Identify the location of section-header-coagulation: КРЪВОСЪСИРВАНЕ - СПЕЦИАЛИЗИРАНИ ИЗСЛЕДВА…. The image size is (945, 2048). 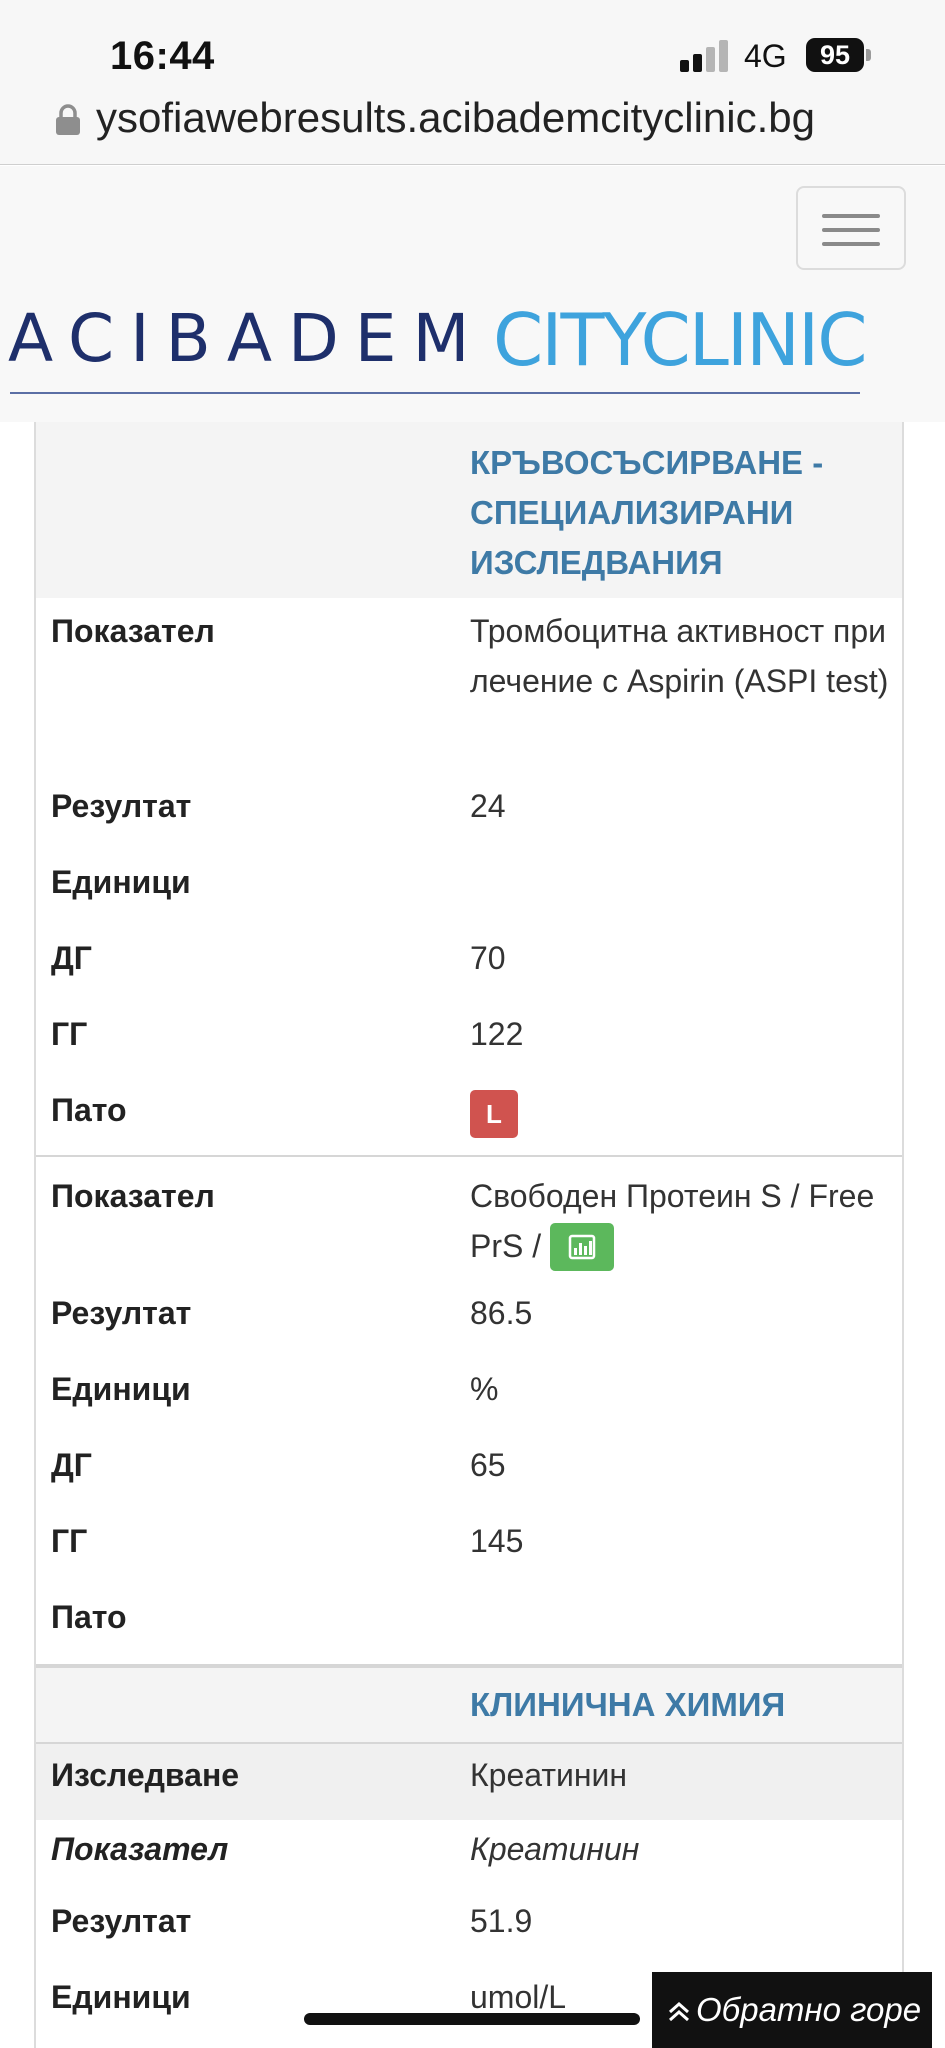
(469, 510).